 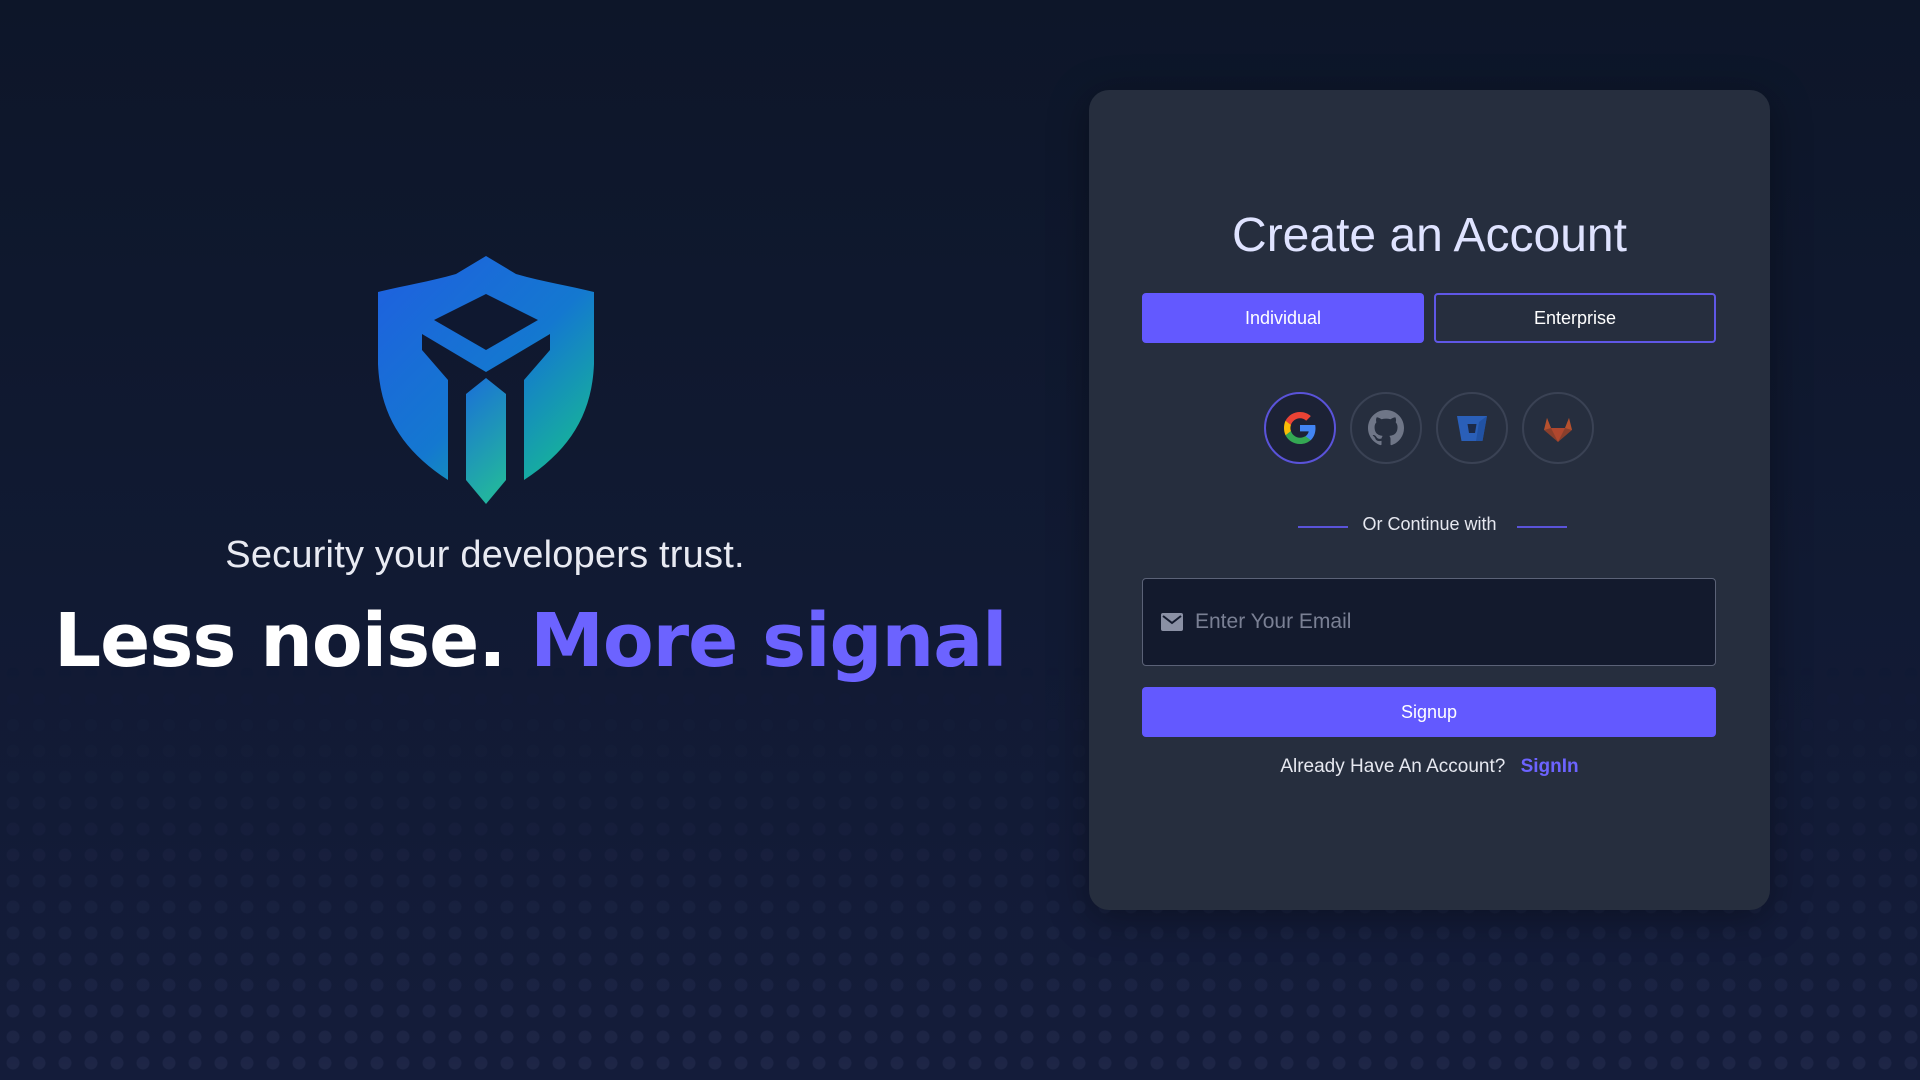 What do you see at coordinates (768, 641) in the screenshot?
I see `headline-part-2: More signal` at bounding box center [768, 641].